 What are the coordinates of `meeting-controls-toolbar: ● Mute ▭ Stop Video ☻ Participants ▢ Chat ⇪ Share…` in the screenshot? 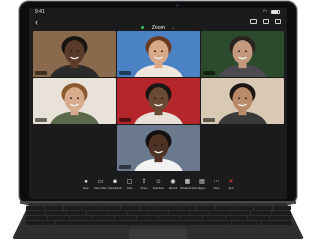 It's located at (159, 186).